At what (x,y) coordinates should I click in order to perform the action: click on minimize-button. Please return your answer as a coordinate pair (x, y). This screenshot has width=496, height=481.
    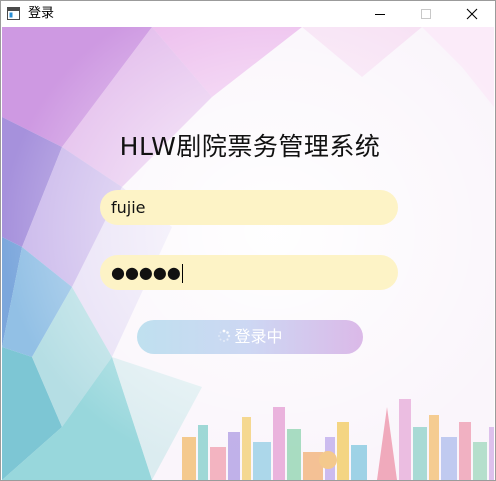
    Looking at the image, I should click on (380, 14).